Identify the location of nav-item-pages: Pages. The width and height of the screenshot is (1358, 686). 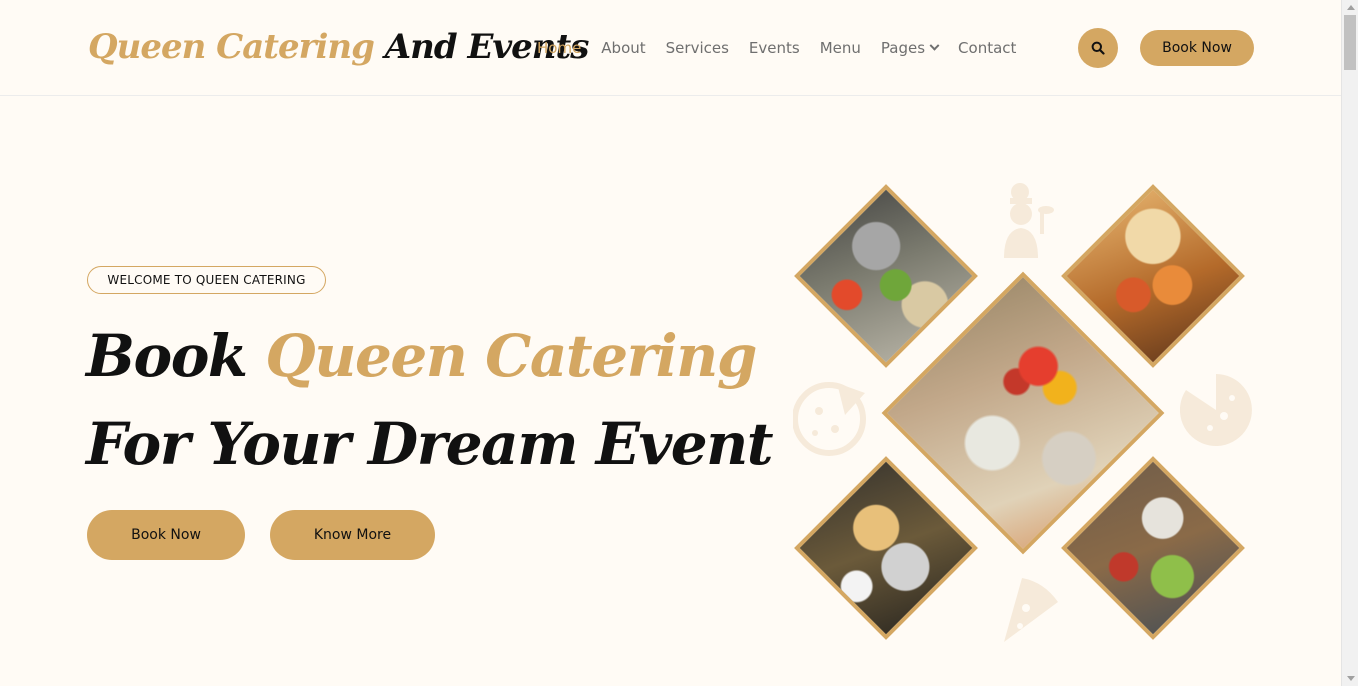
(909, 48).